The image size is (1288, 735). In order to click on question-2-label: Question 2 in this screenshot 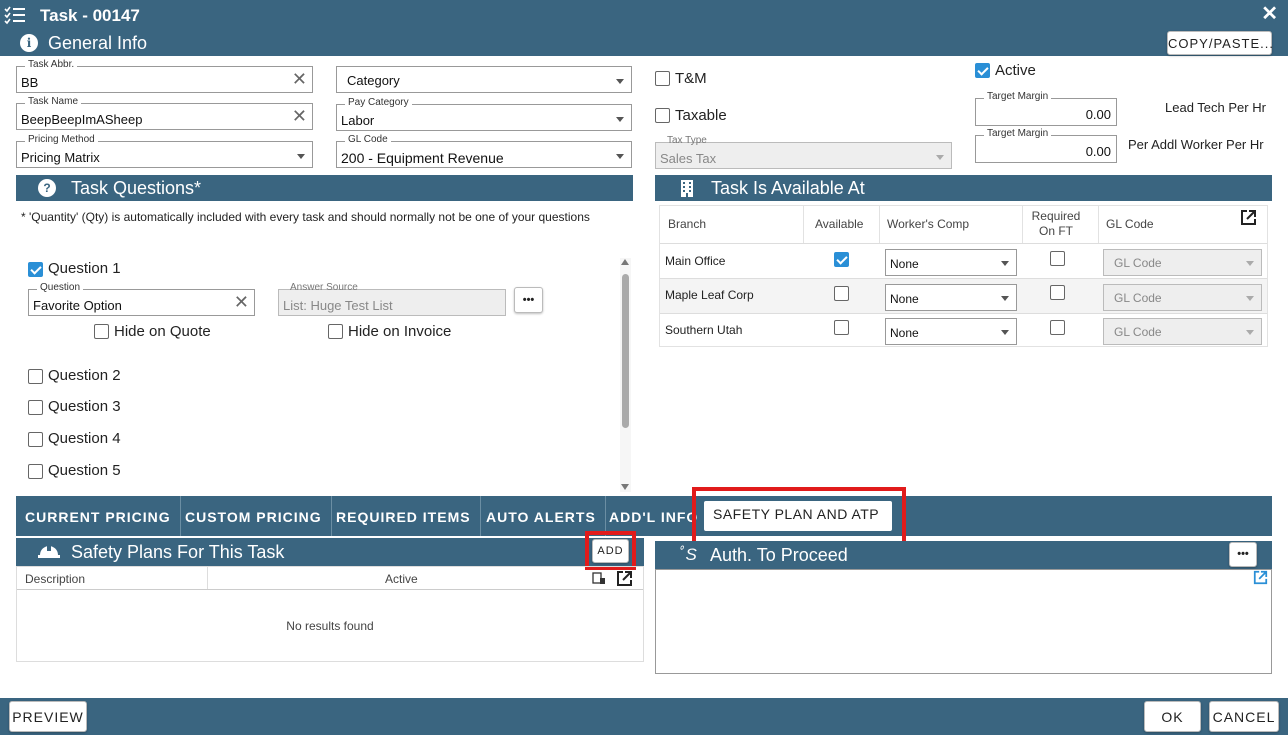, I will do `click(84, 375)`.